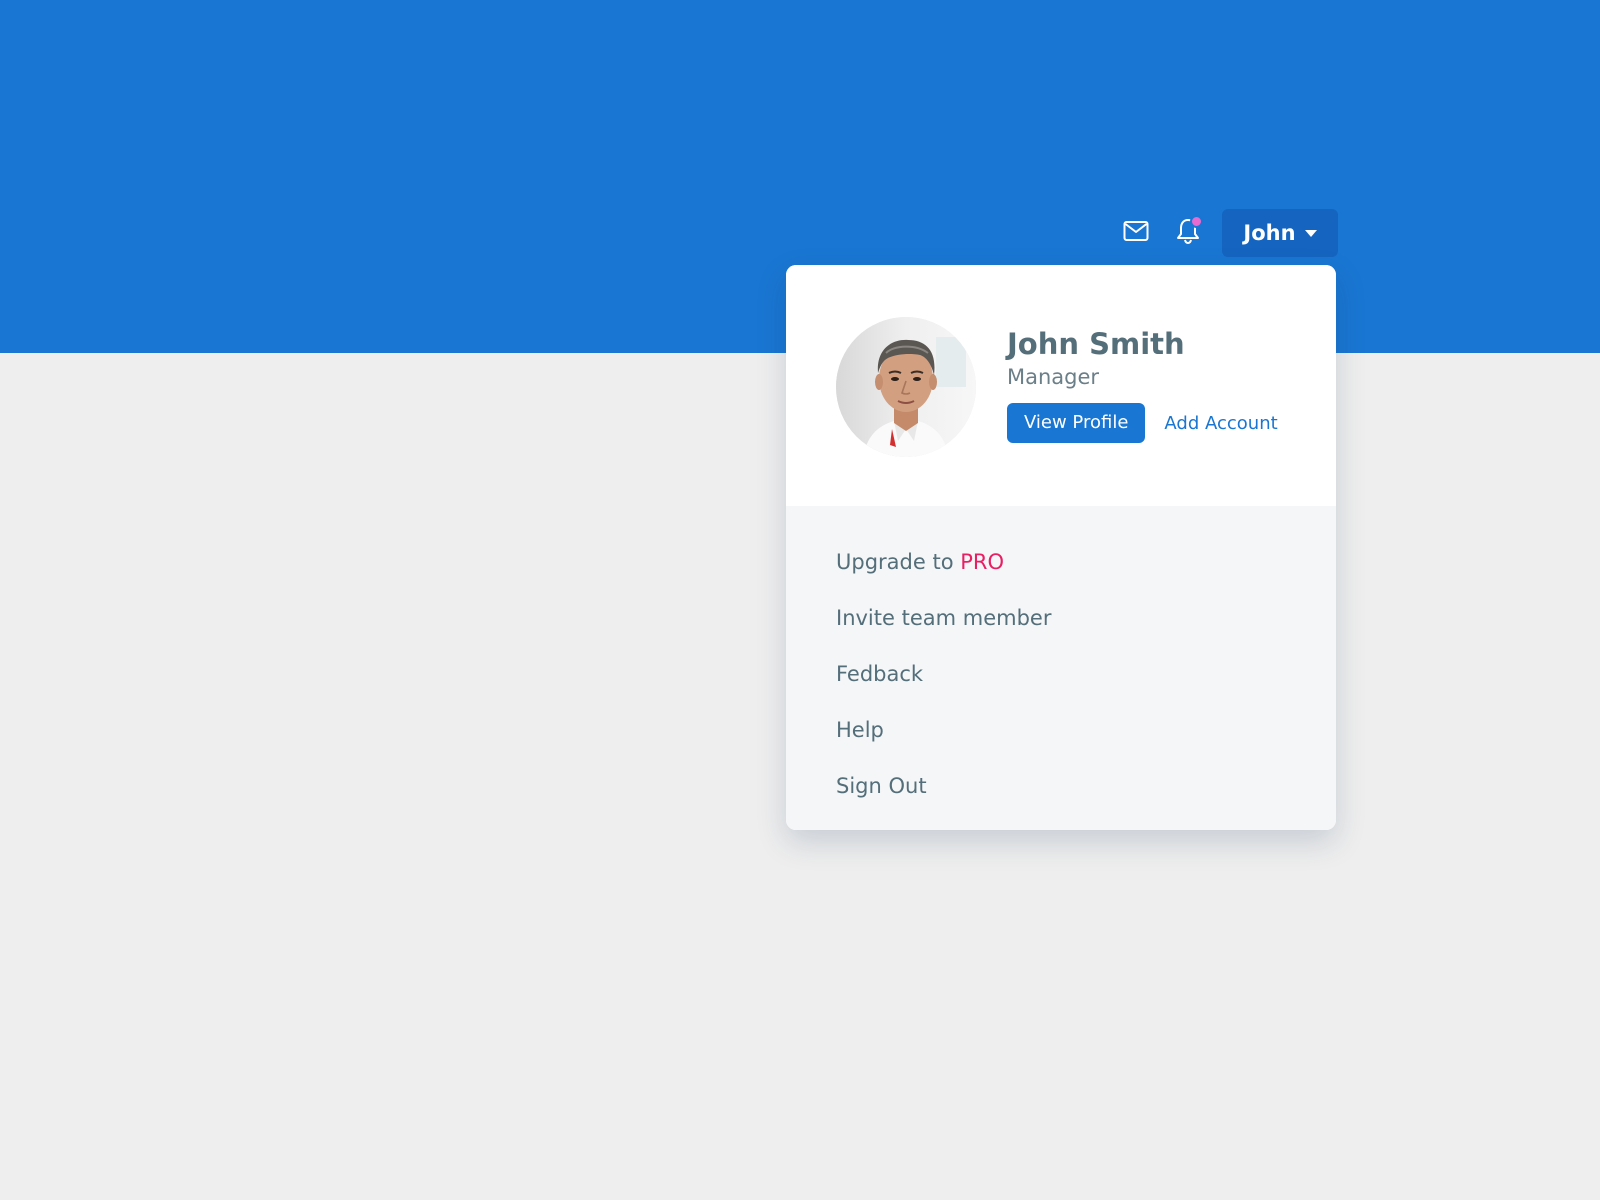 This screenshot has width=1600, height=1200. Describe the element at coordinates (898, 562) in the screenshot. I see `upgrade-prefix: Upgrade to` at that location.